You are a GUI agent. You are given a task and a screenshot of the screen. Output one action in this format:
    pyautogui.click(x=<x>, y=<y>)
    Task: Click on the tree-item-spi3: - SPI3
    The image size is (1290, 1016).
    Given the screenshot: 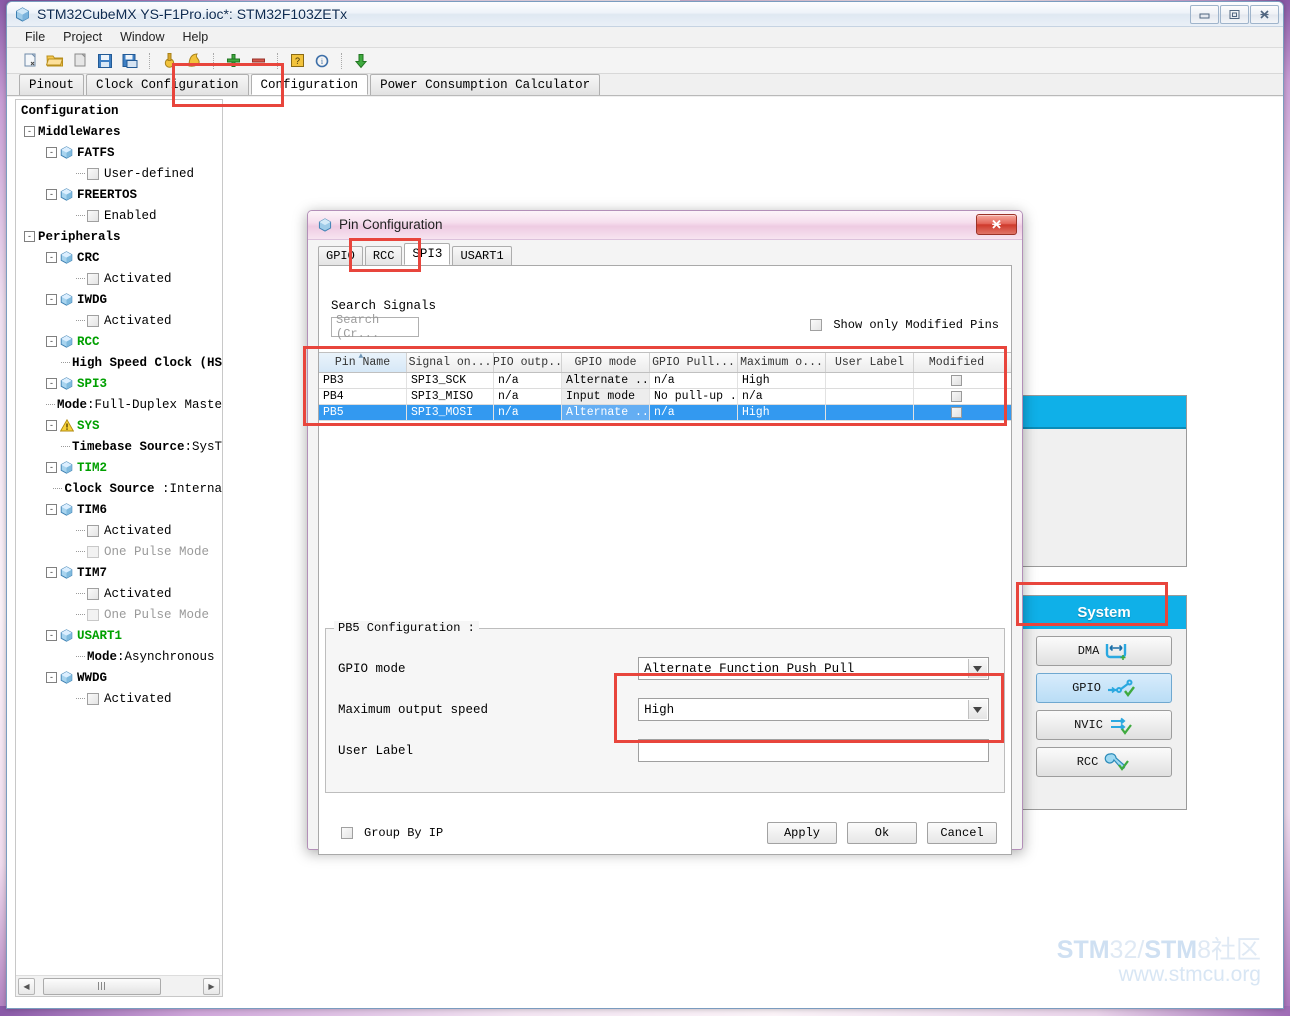 What is the action you would take?
    pyautogui.click(x=119, y=383)
    